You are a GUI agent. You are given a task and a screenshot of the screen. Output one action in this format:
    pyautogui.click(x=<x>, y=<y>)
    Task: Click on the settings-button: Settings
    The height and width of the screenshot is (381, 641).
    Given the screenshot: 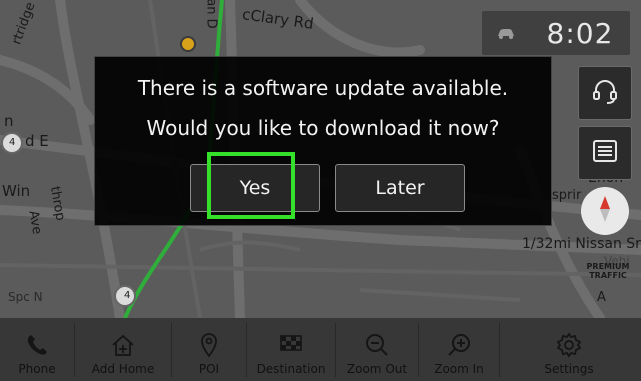 What is the action you would take?
    pyautogui.click(x=569, y=349)
    